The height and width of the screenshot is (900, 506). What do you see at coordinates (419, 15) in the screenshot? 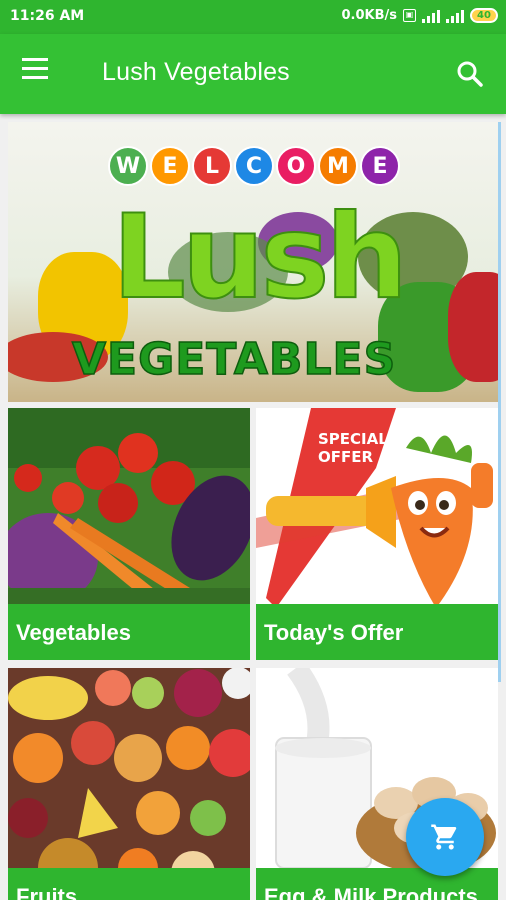
I see `status-indicators: 0.0KB/s ▣ 40` at bounding box center [419, 15].